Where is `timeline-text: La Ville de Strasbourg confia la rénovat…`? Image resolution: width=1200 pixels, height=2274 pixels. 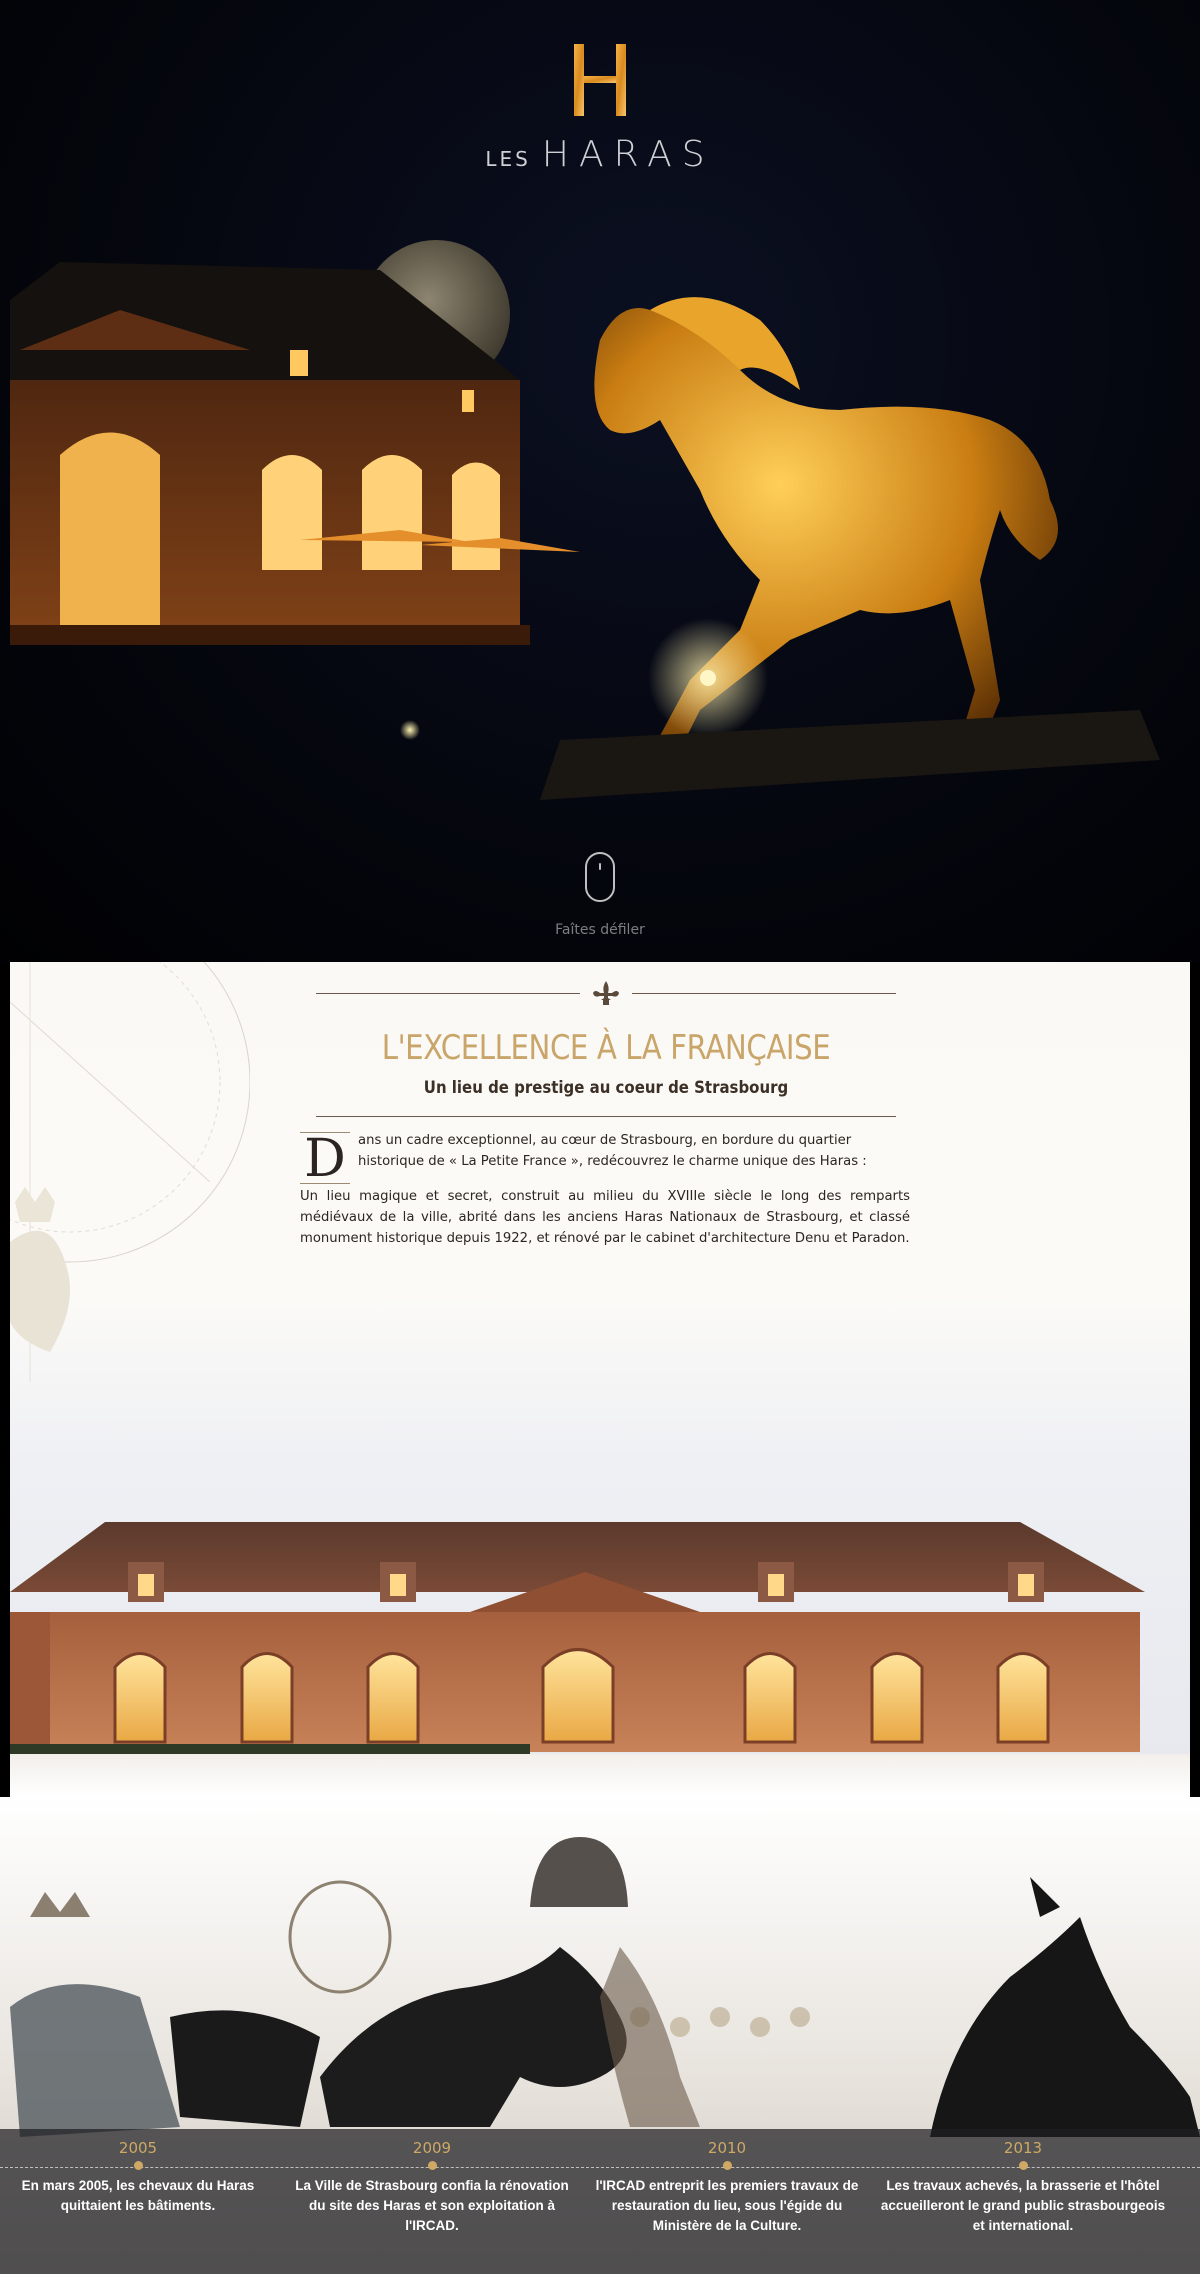
timeline-text: La Ville de Strasbourg confia la rénovat… is located at coordinates (432, 2205).